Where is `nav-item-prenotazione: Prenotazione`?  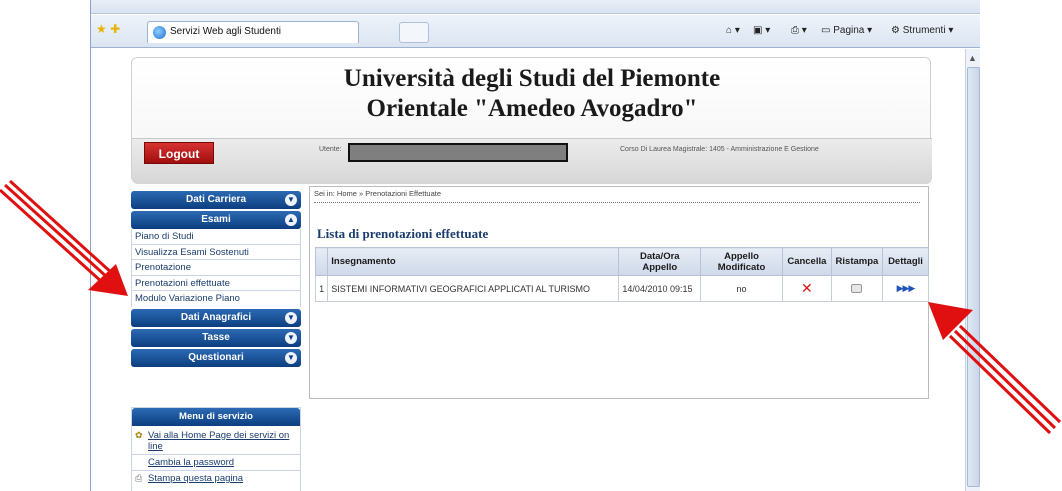 nav-item-prenotazione: Prenotazione is located at coordinates (216, 268).